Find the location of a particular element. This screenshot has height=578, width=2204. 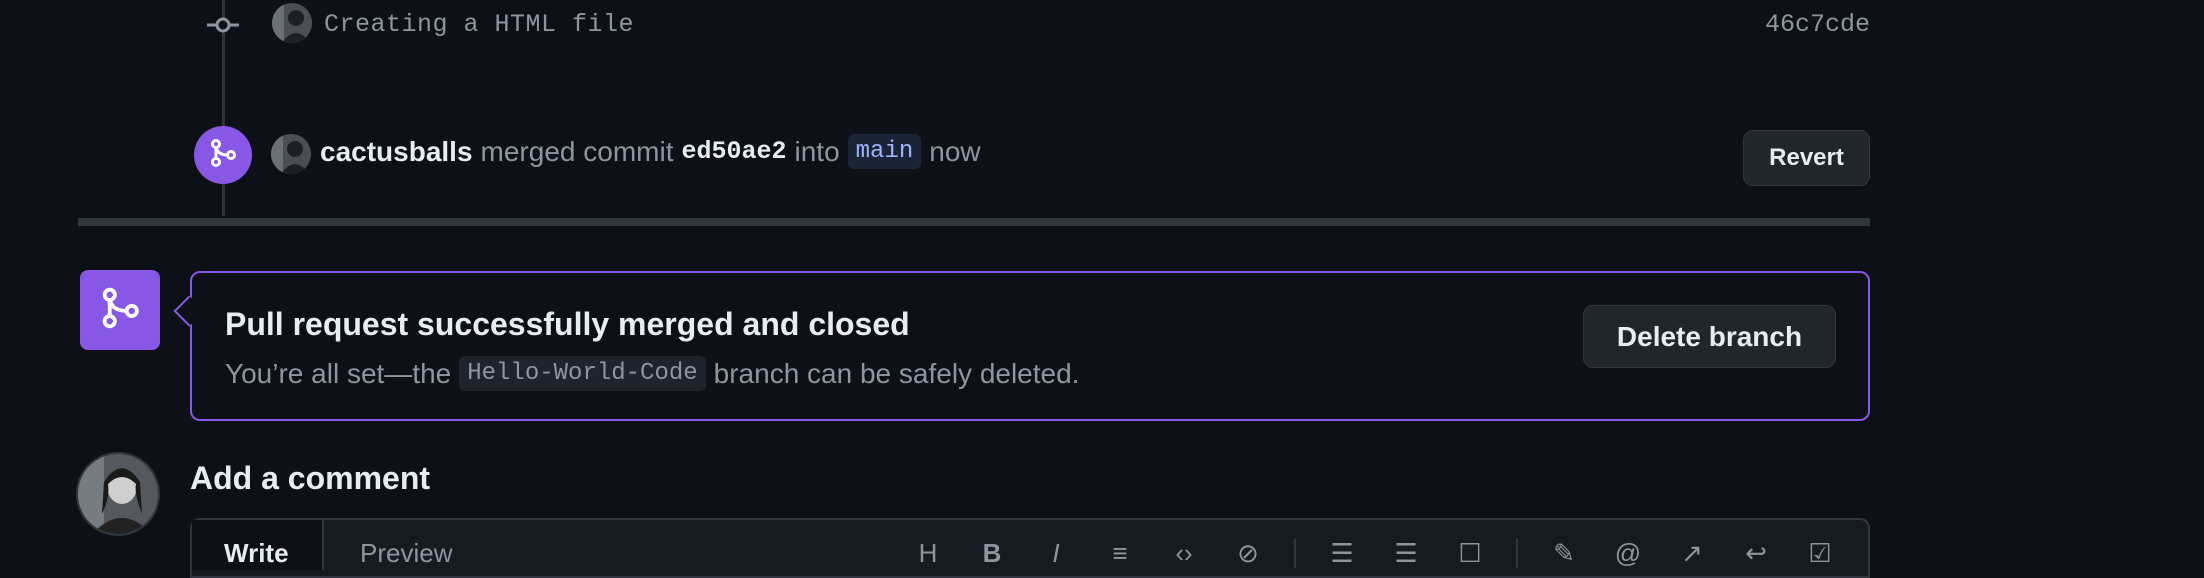

merged-desc-after: branch can be safely deleted. is located at coordinates (896, 373).